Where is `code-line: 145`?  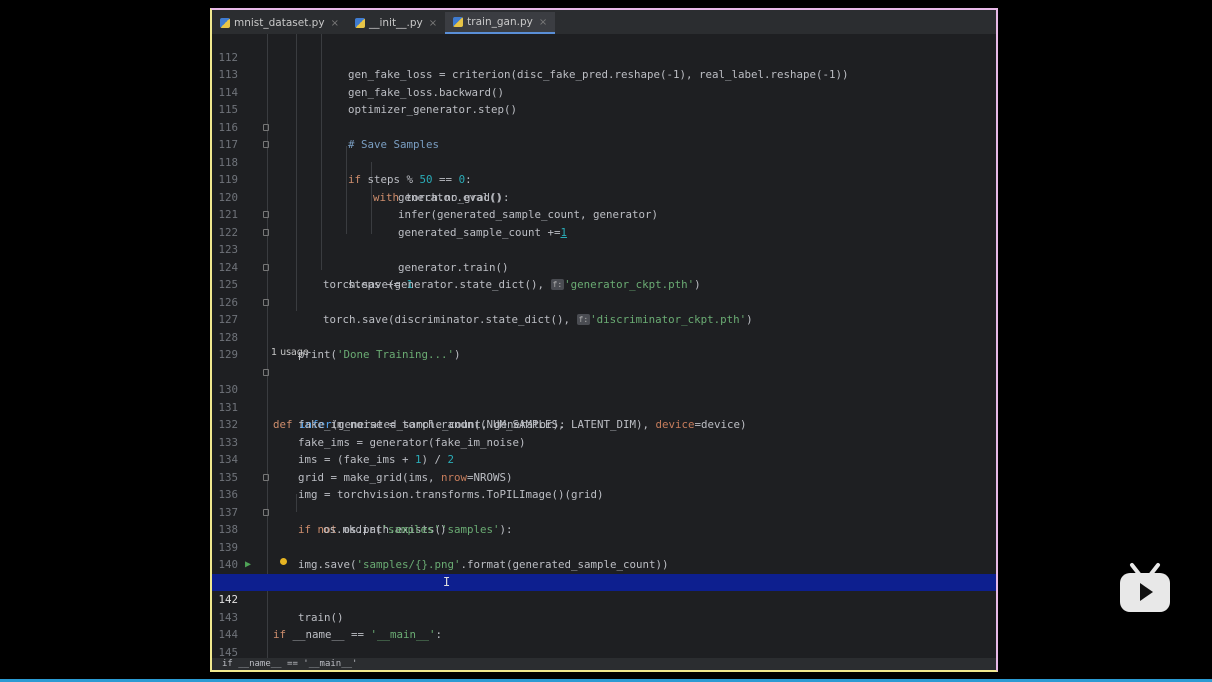
code-line: 145 is located at coordinates (604, 642).